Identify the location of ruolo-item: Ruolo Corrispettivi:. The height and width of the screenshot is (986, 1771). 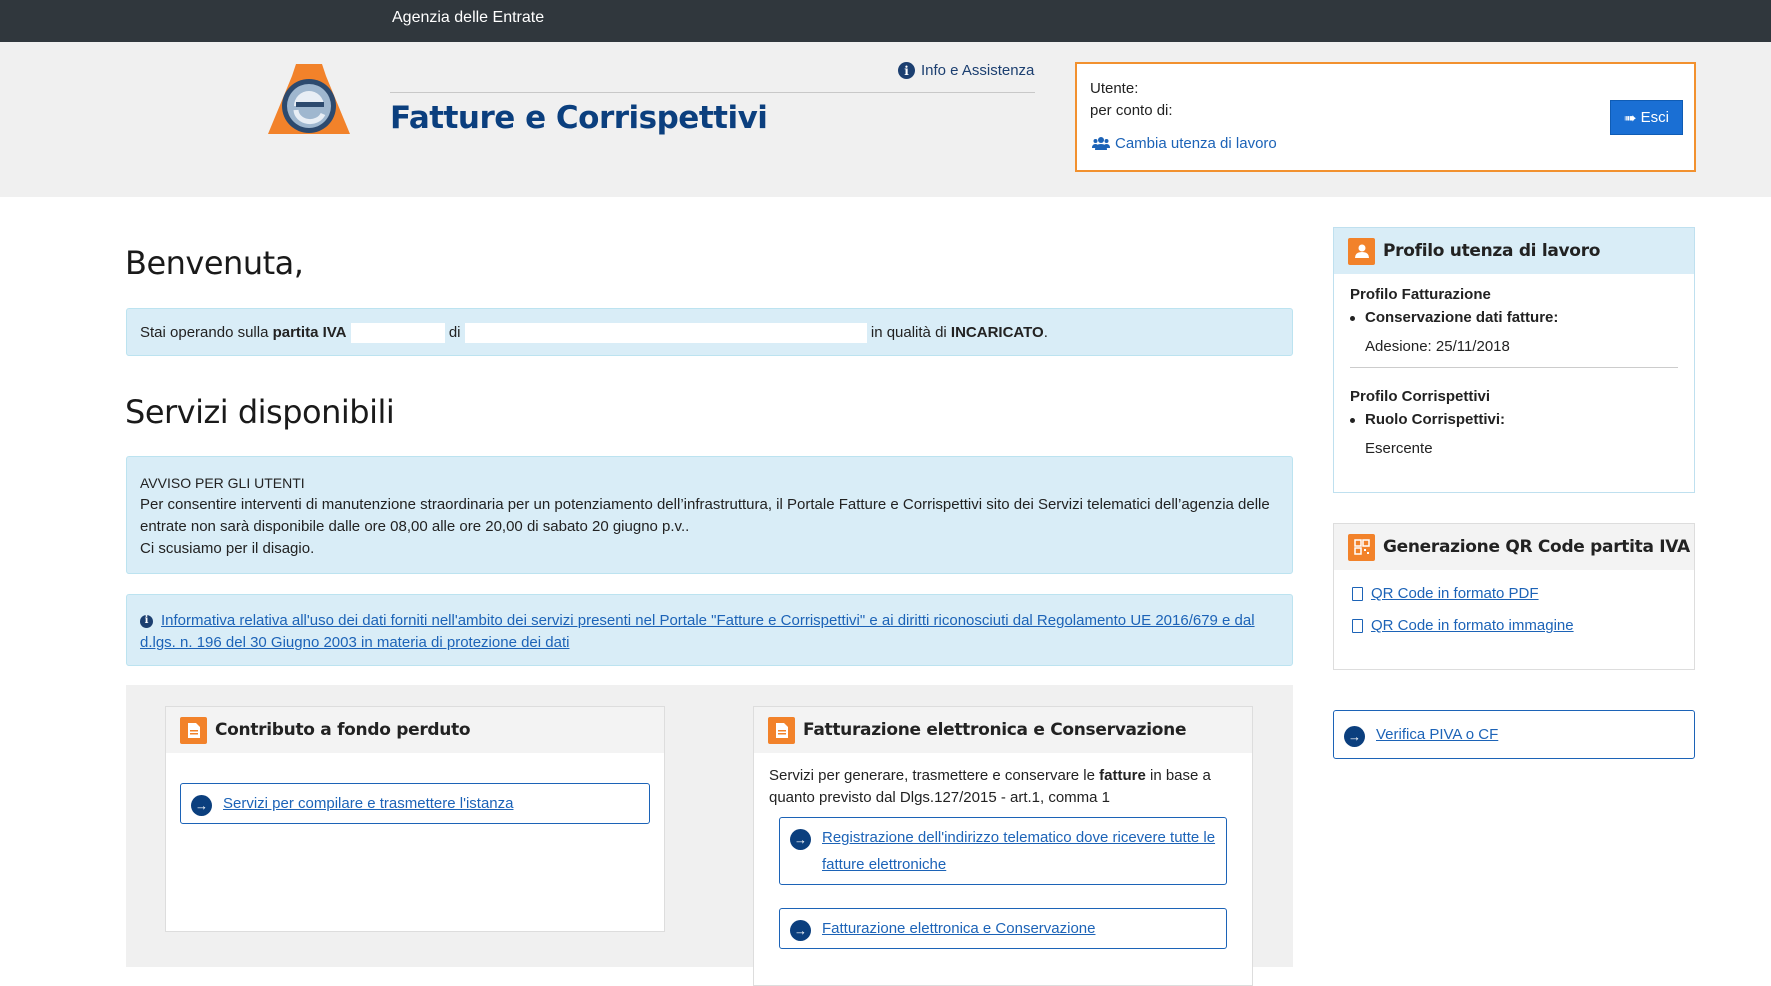
(1514, 419).